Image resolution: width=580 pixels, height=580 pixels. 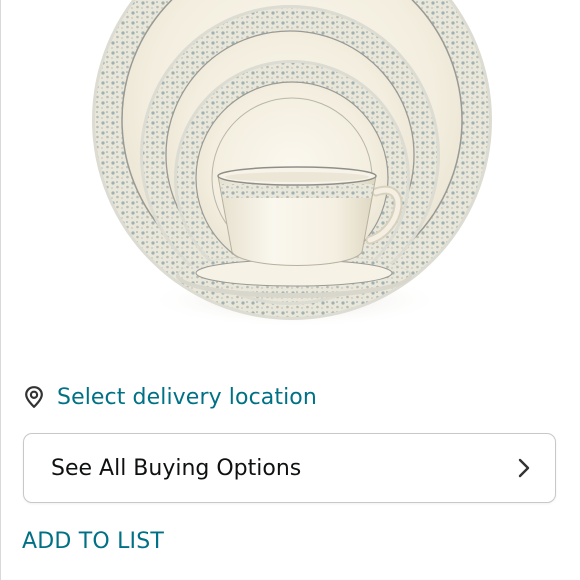 I want to click on buying-options-label: See All Buying Options, so click(x=176, y=468).